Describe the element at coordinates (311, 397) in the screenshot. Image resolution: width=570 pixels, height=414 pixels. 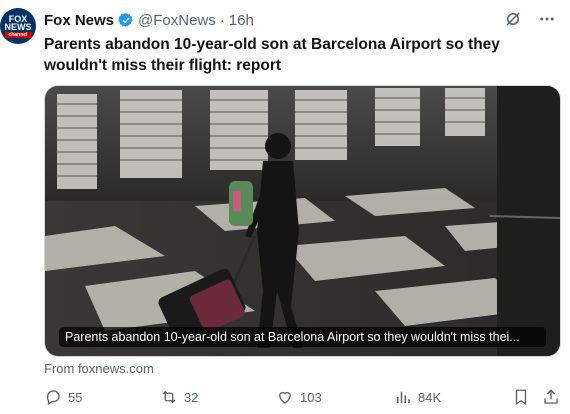
I see `like-count: 103` at that location.